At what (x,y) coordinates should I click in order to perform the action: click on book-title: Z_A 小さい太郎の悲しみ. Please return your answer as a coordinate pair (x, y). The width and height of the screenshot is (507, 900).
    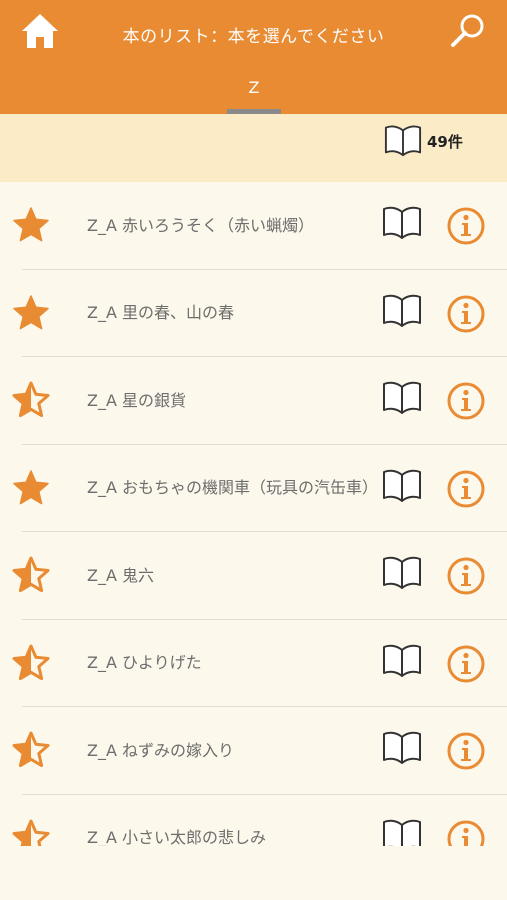
    Looking at the image, I should click on (176, 837).